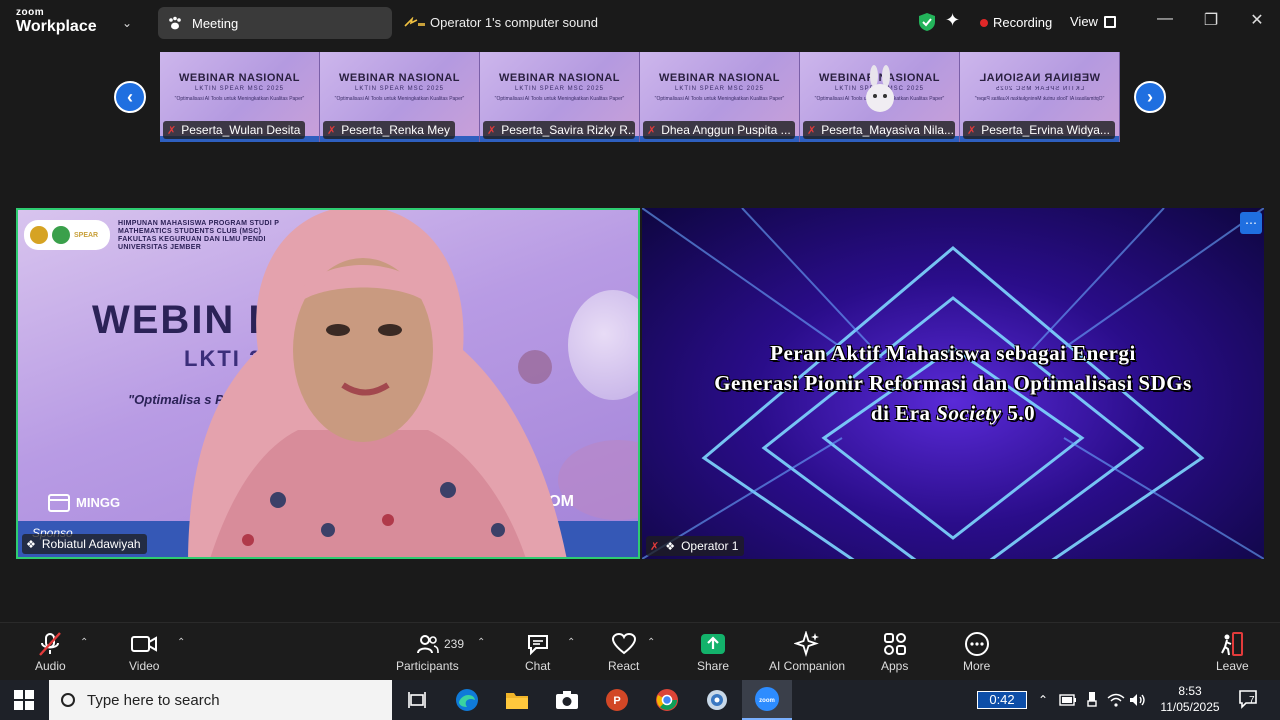 Image resolution: width=1280 pixels, height=720 pixels. I want to click on audio-button: Audio, so click(50, 652).